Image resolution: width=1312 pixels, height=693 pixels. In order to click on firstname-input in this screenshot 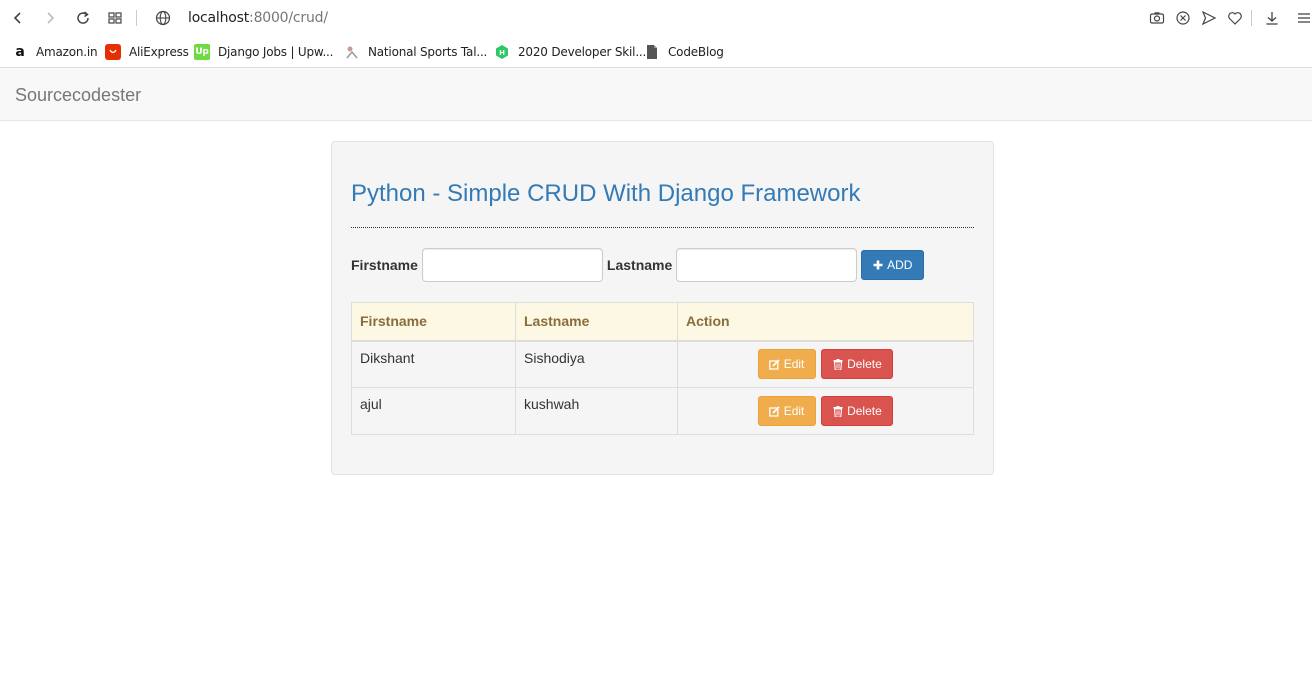, I will do `click(512, 265)`.